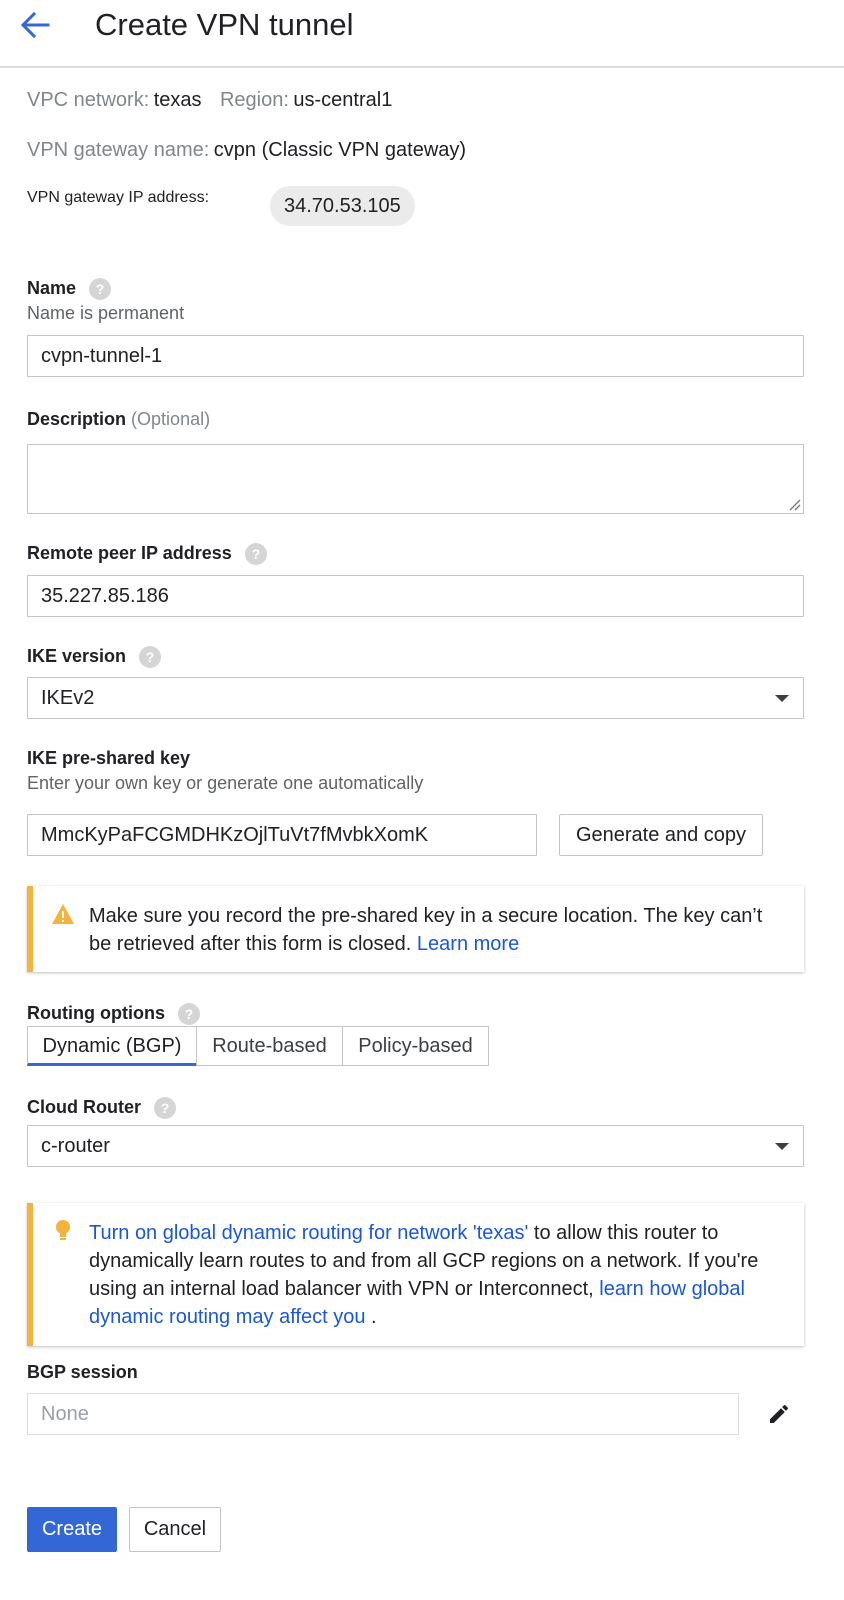 Image resolution: width=844 pixels, height=1600 pixels. I want to click on description-textarea, so click(415, 479).